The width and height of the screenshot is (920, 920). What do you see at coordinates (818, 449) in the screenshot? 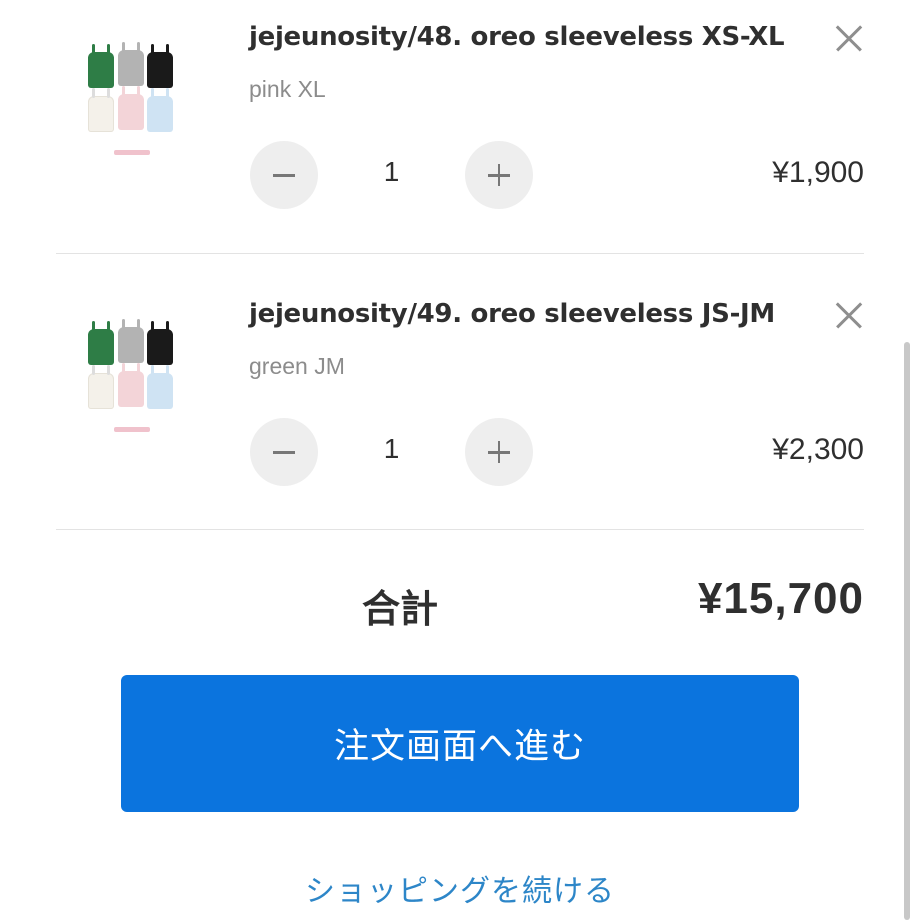
I see `item-price: ¥2,300` at bounding box center [818, 449].